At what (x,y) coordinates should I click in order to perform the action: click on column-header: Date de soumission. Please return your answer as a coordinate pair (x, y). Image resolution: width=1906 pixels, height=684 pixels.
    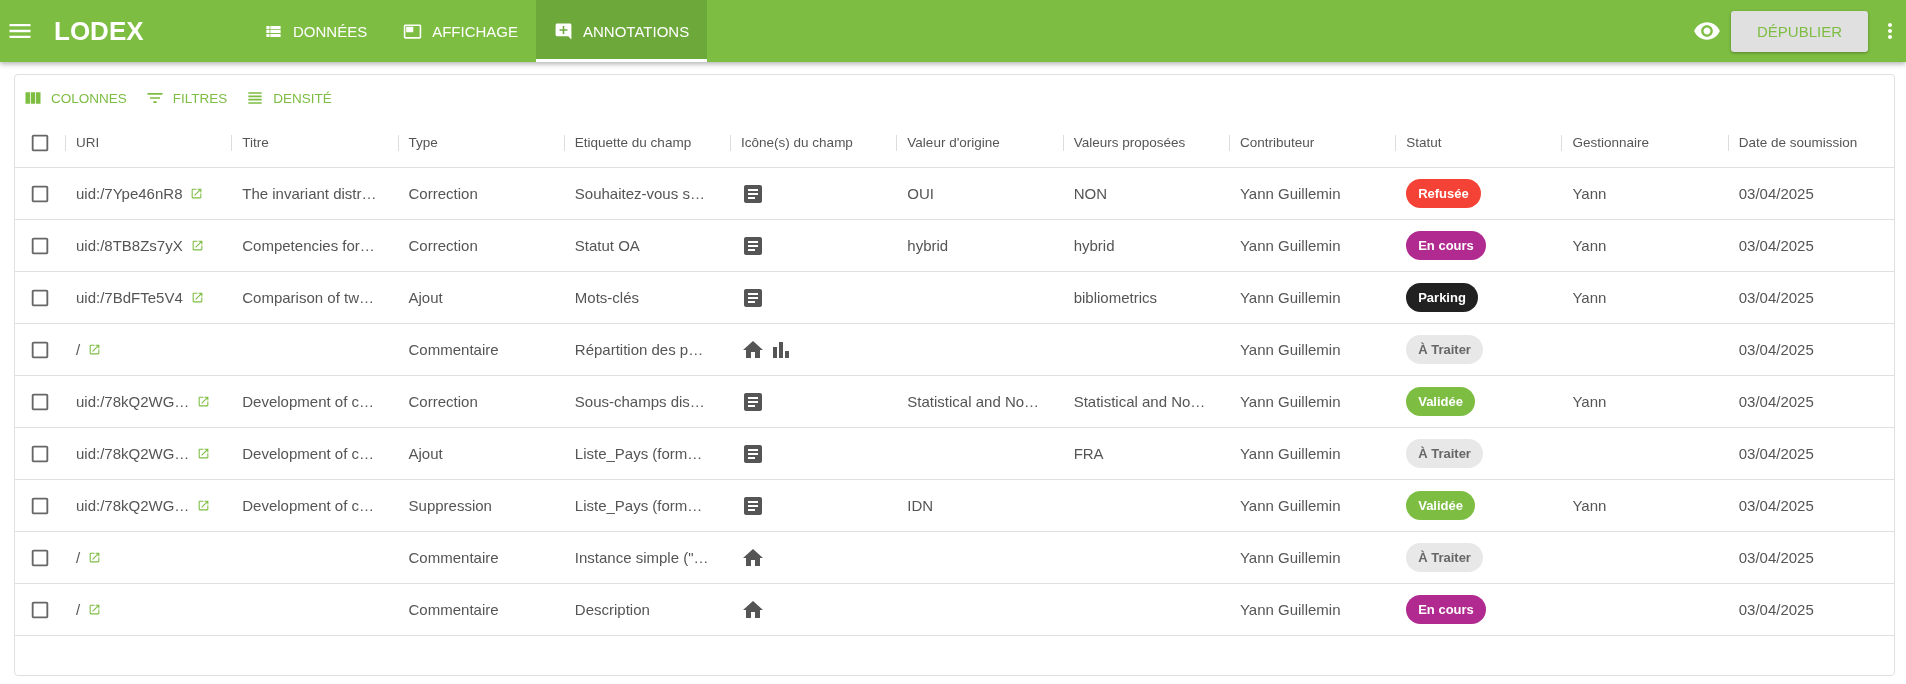
    Looking at the image, I should click on (1792, 143).